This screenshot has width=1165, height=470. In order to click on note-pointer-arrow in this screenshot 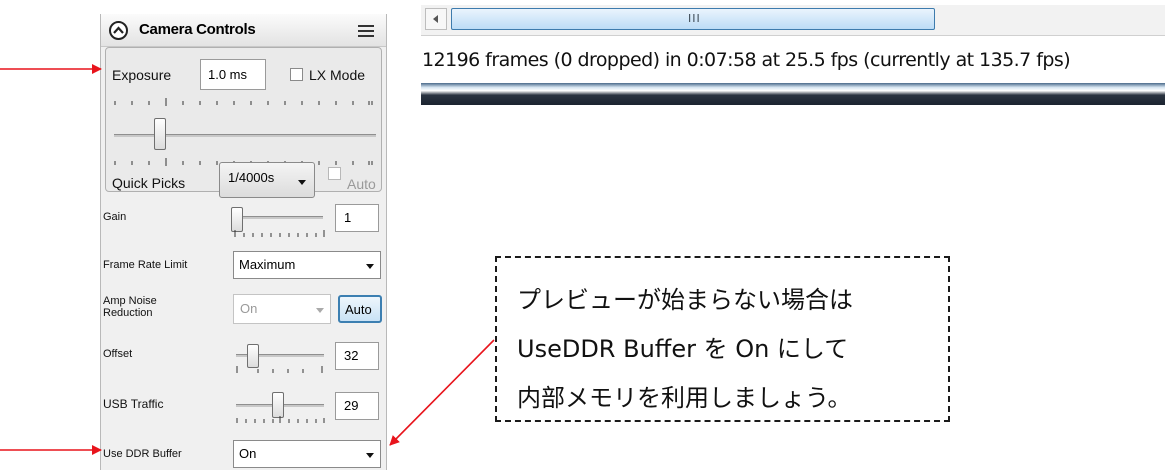, I will do `click(442, 392)`.